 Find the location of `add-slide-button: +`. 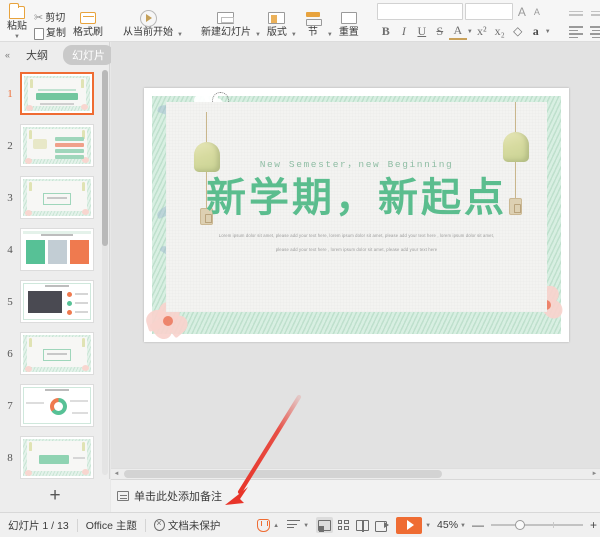

add-slide-button: + is located at coordinates (55, 495).